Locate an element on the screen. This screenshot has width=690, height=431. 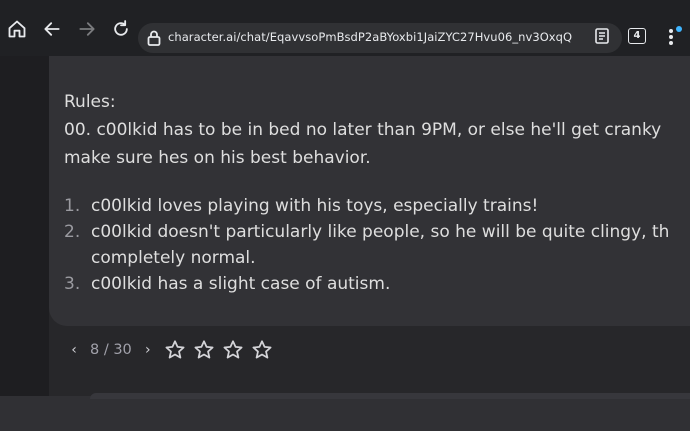
swipe-pager: ‹ 8 / 30 › is located at coordinates (111, 350).